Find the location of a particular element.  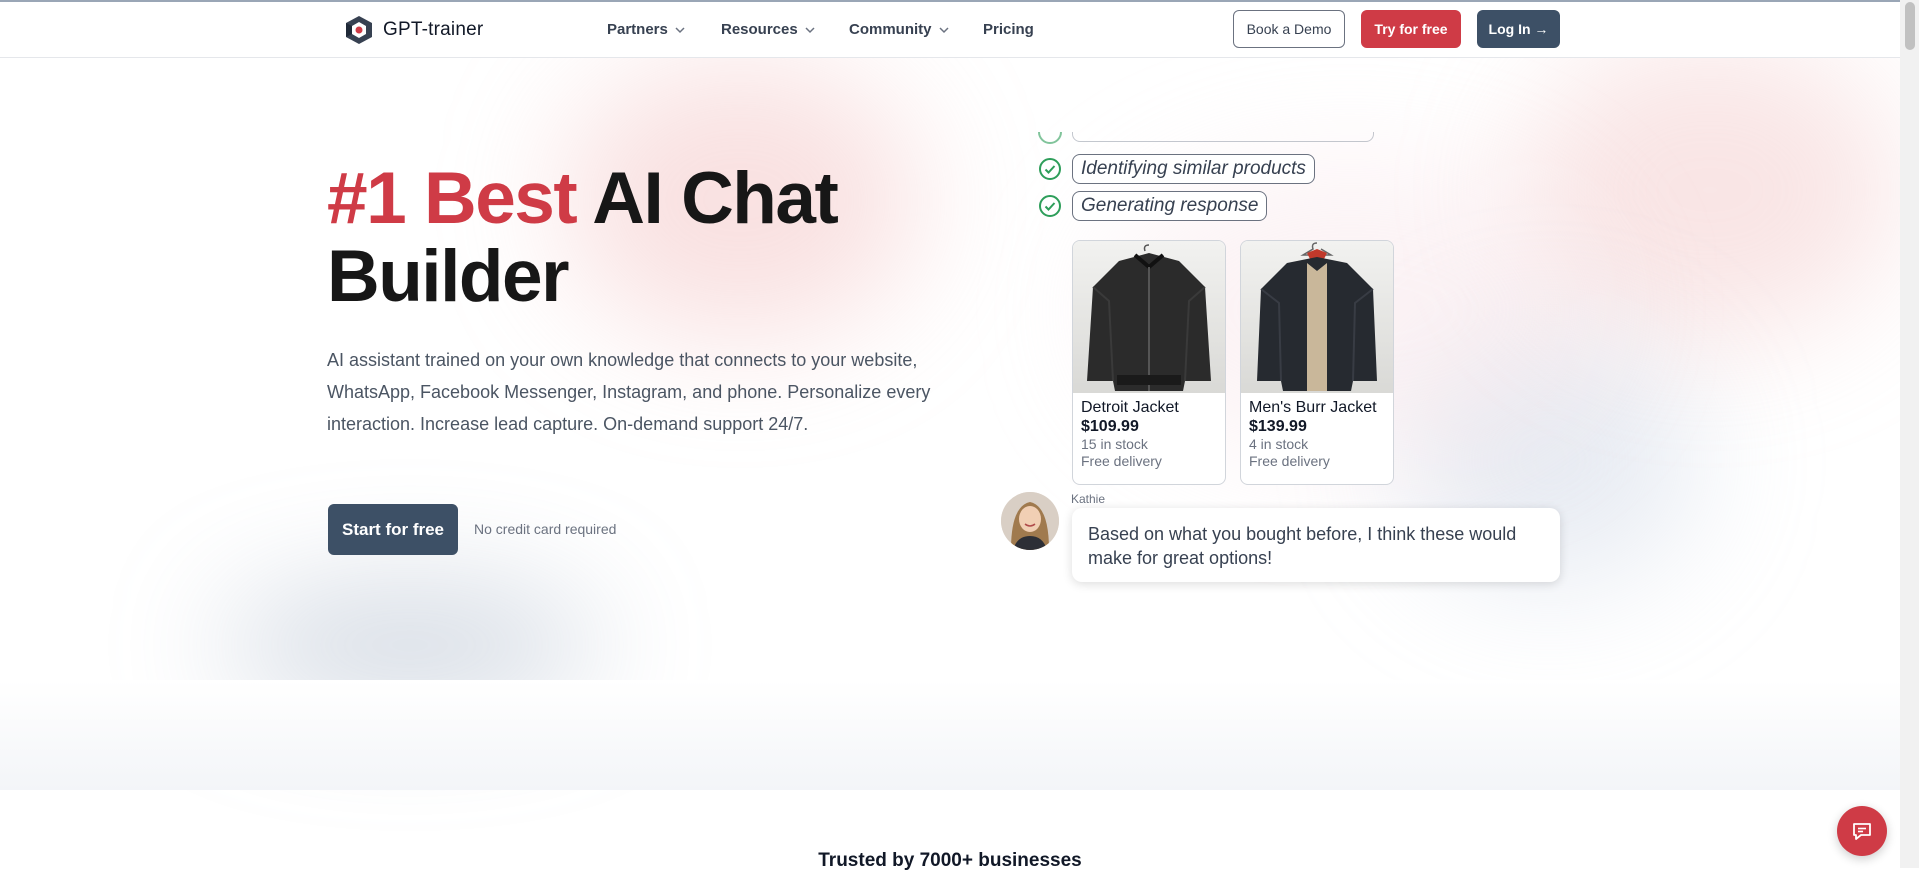

product-price: $109.99 is located at coordinates (1110, 426).